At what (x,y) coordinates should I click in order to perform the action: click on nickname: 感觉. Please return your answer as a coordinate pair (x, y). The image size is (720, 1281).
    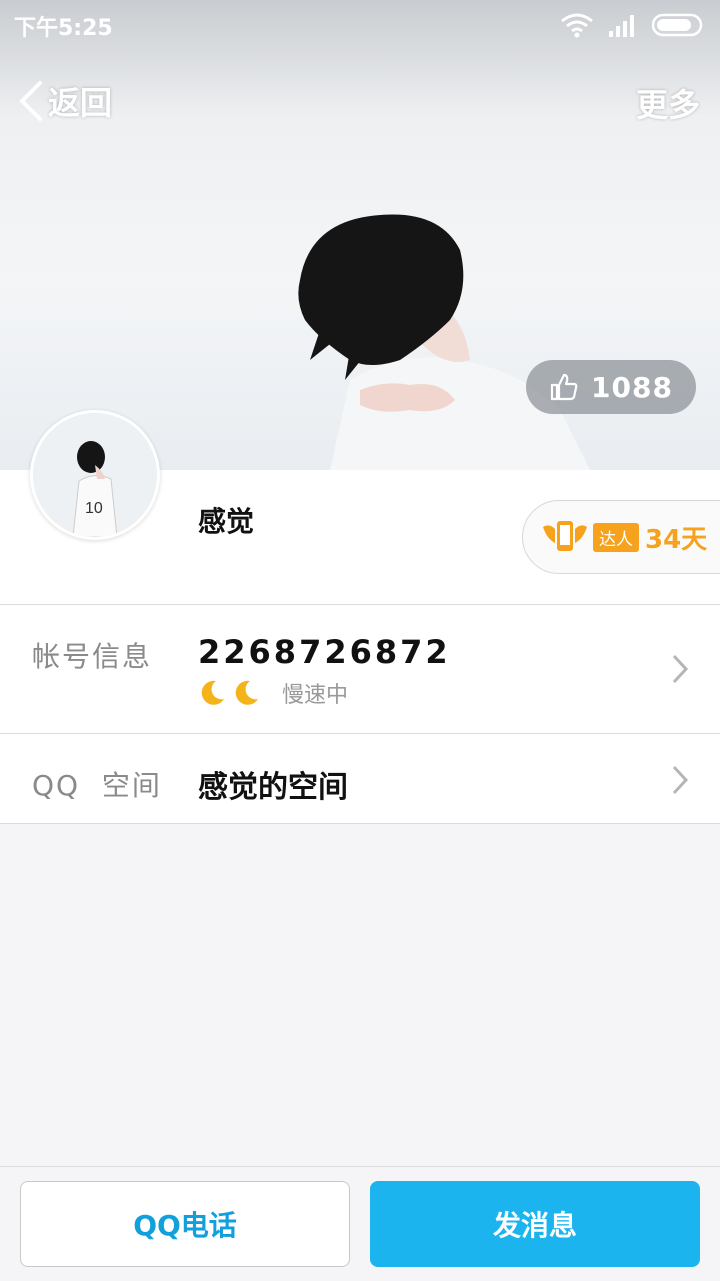
    Looking at the image, I should click on (226, 521).